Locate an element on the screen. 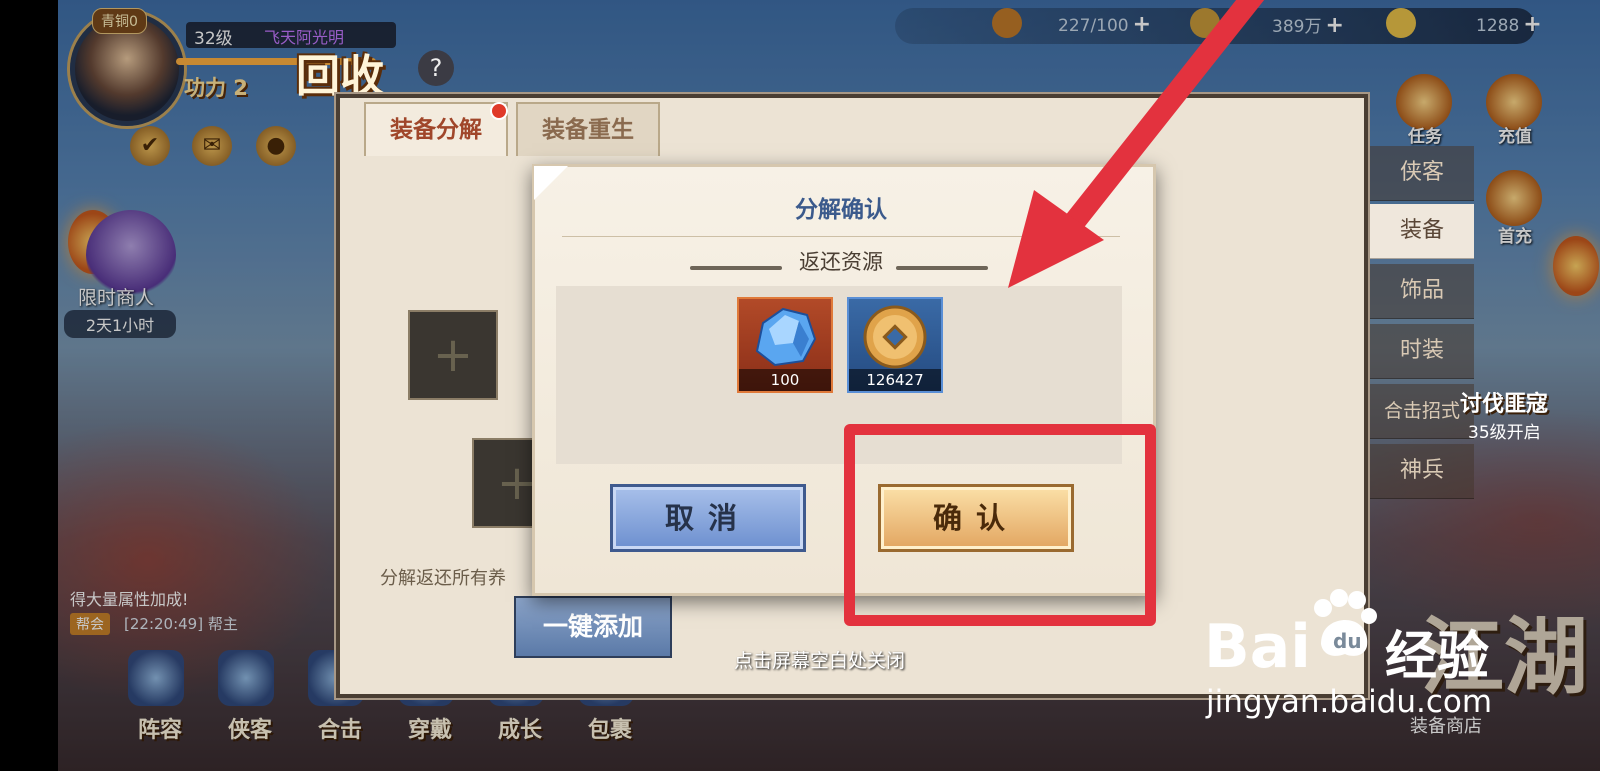 This screenshot has width=1600, height=771. svg-text: du is located at coordinates (1347, 641).